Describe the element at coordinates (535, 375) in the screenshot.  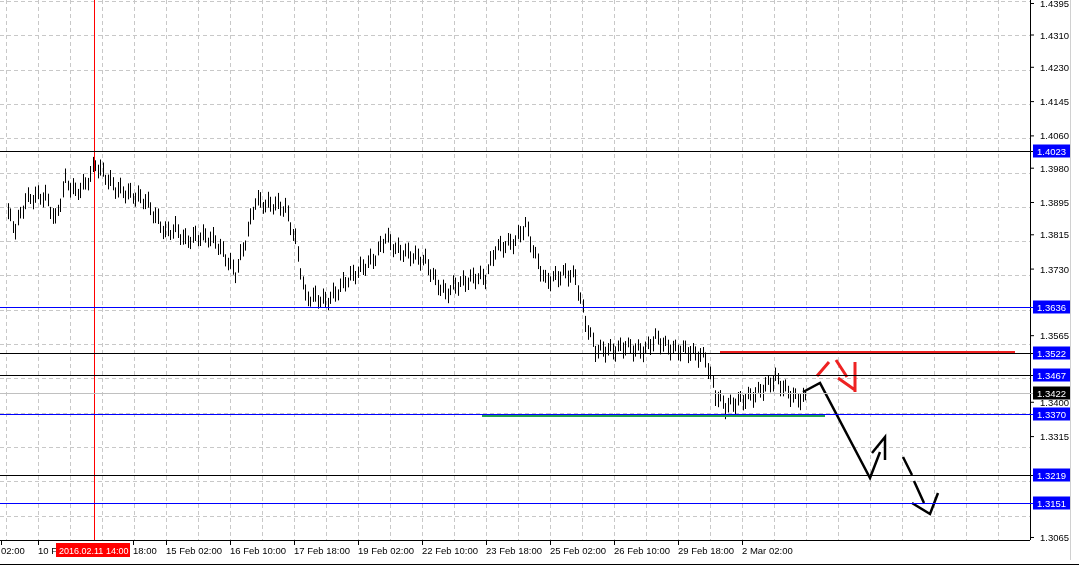
I see `price-level-line: 1.3467` at that location.